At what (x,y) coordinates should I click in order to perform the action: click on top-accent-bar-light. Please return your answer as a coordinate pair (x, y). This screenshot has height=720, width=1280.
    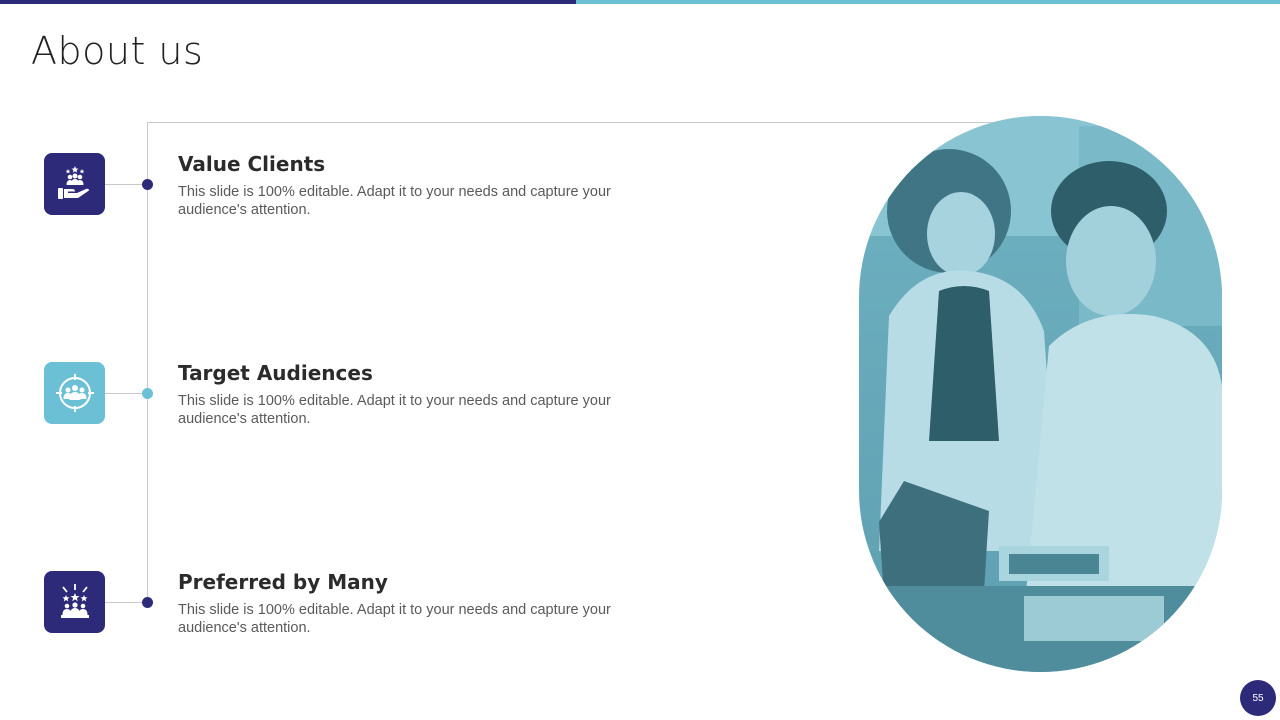
    Looking at the image, I should click on (928, 2).